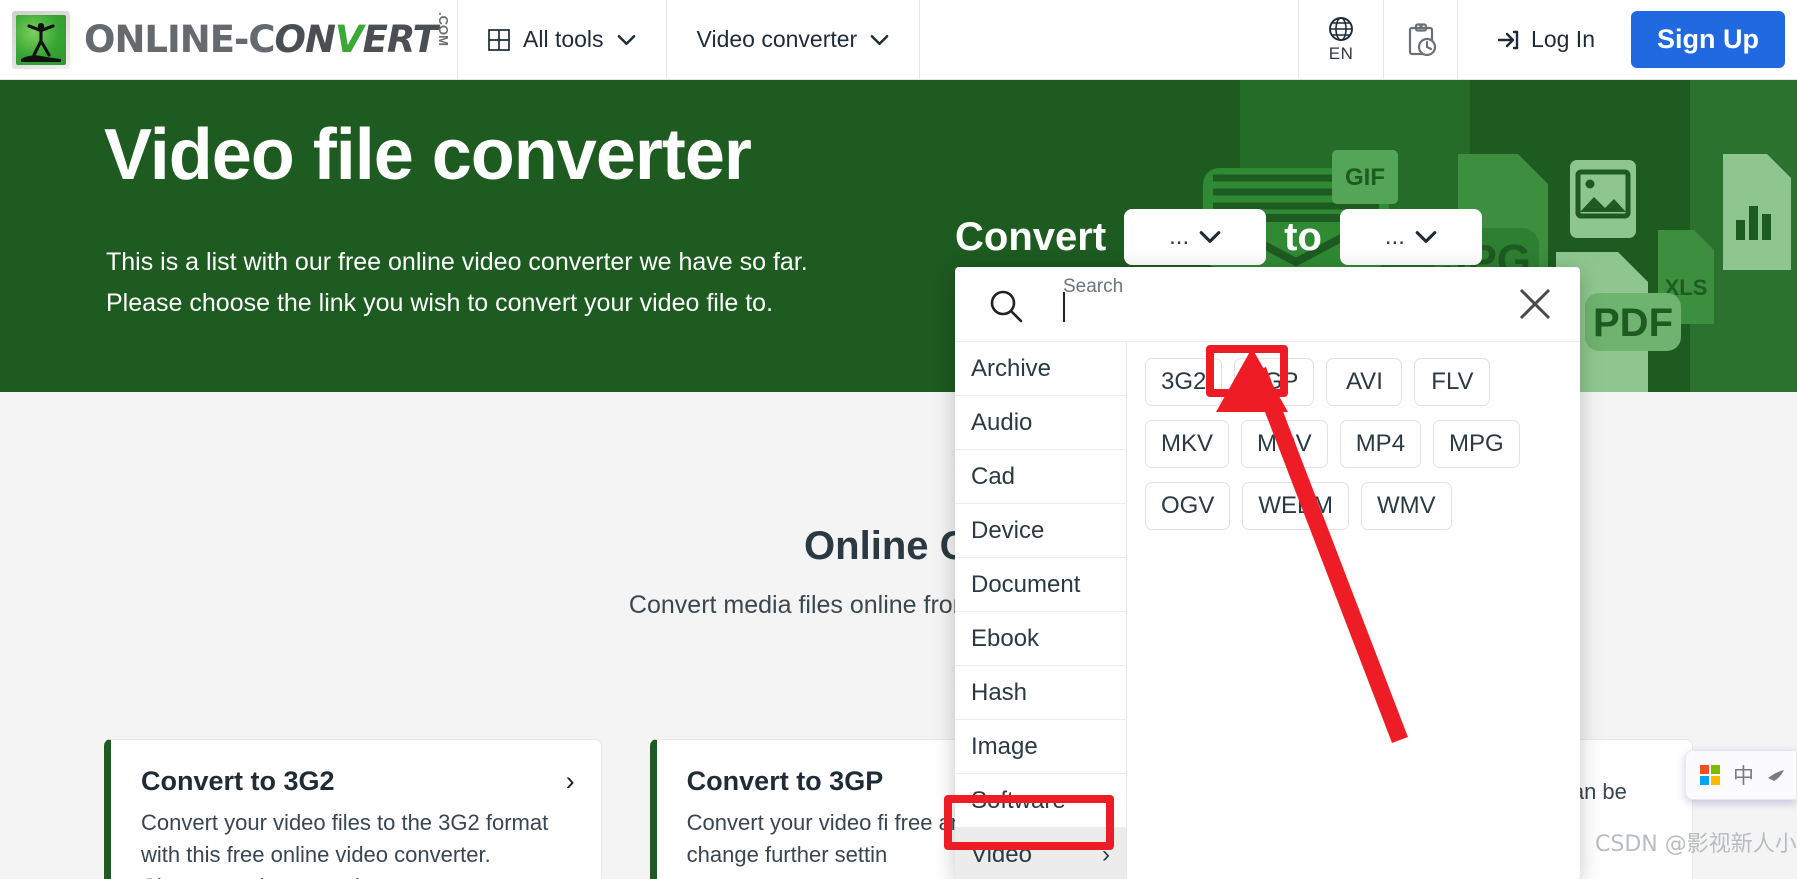  I want to click on category-label: Image, so click(1004, 746).